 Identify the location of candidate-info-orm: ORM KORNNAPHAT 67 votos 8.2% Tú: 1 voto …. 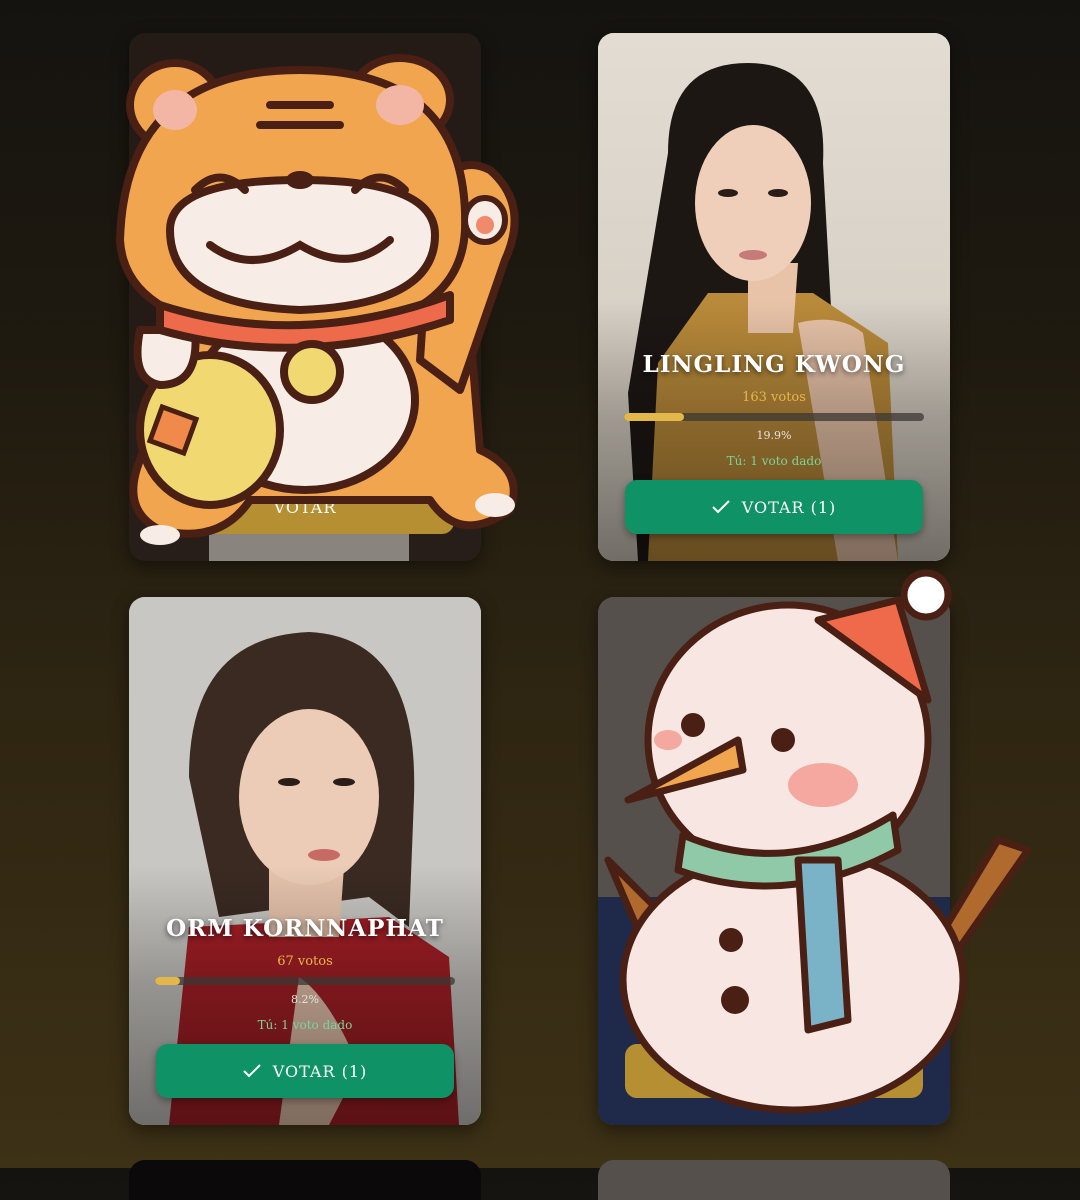
(305, 973).